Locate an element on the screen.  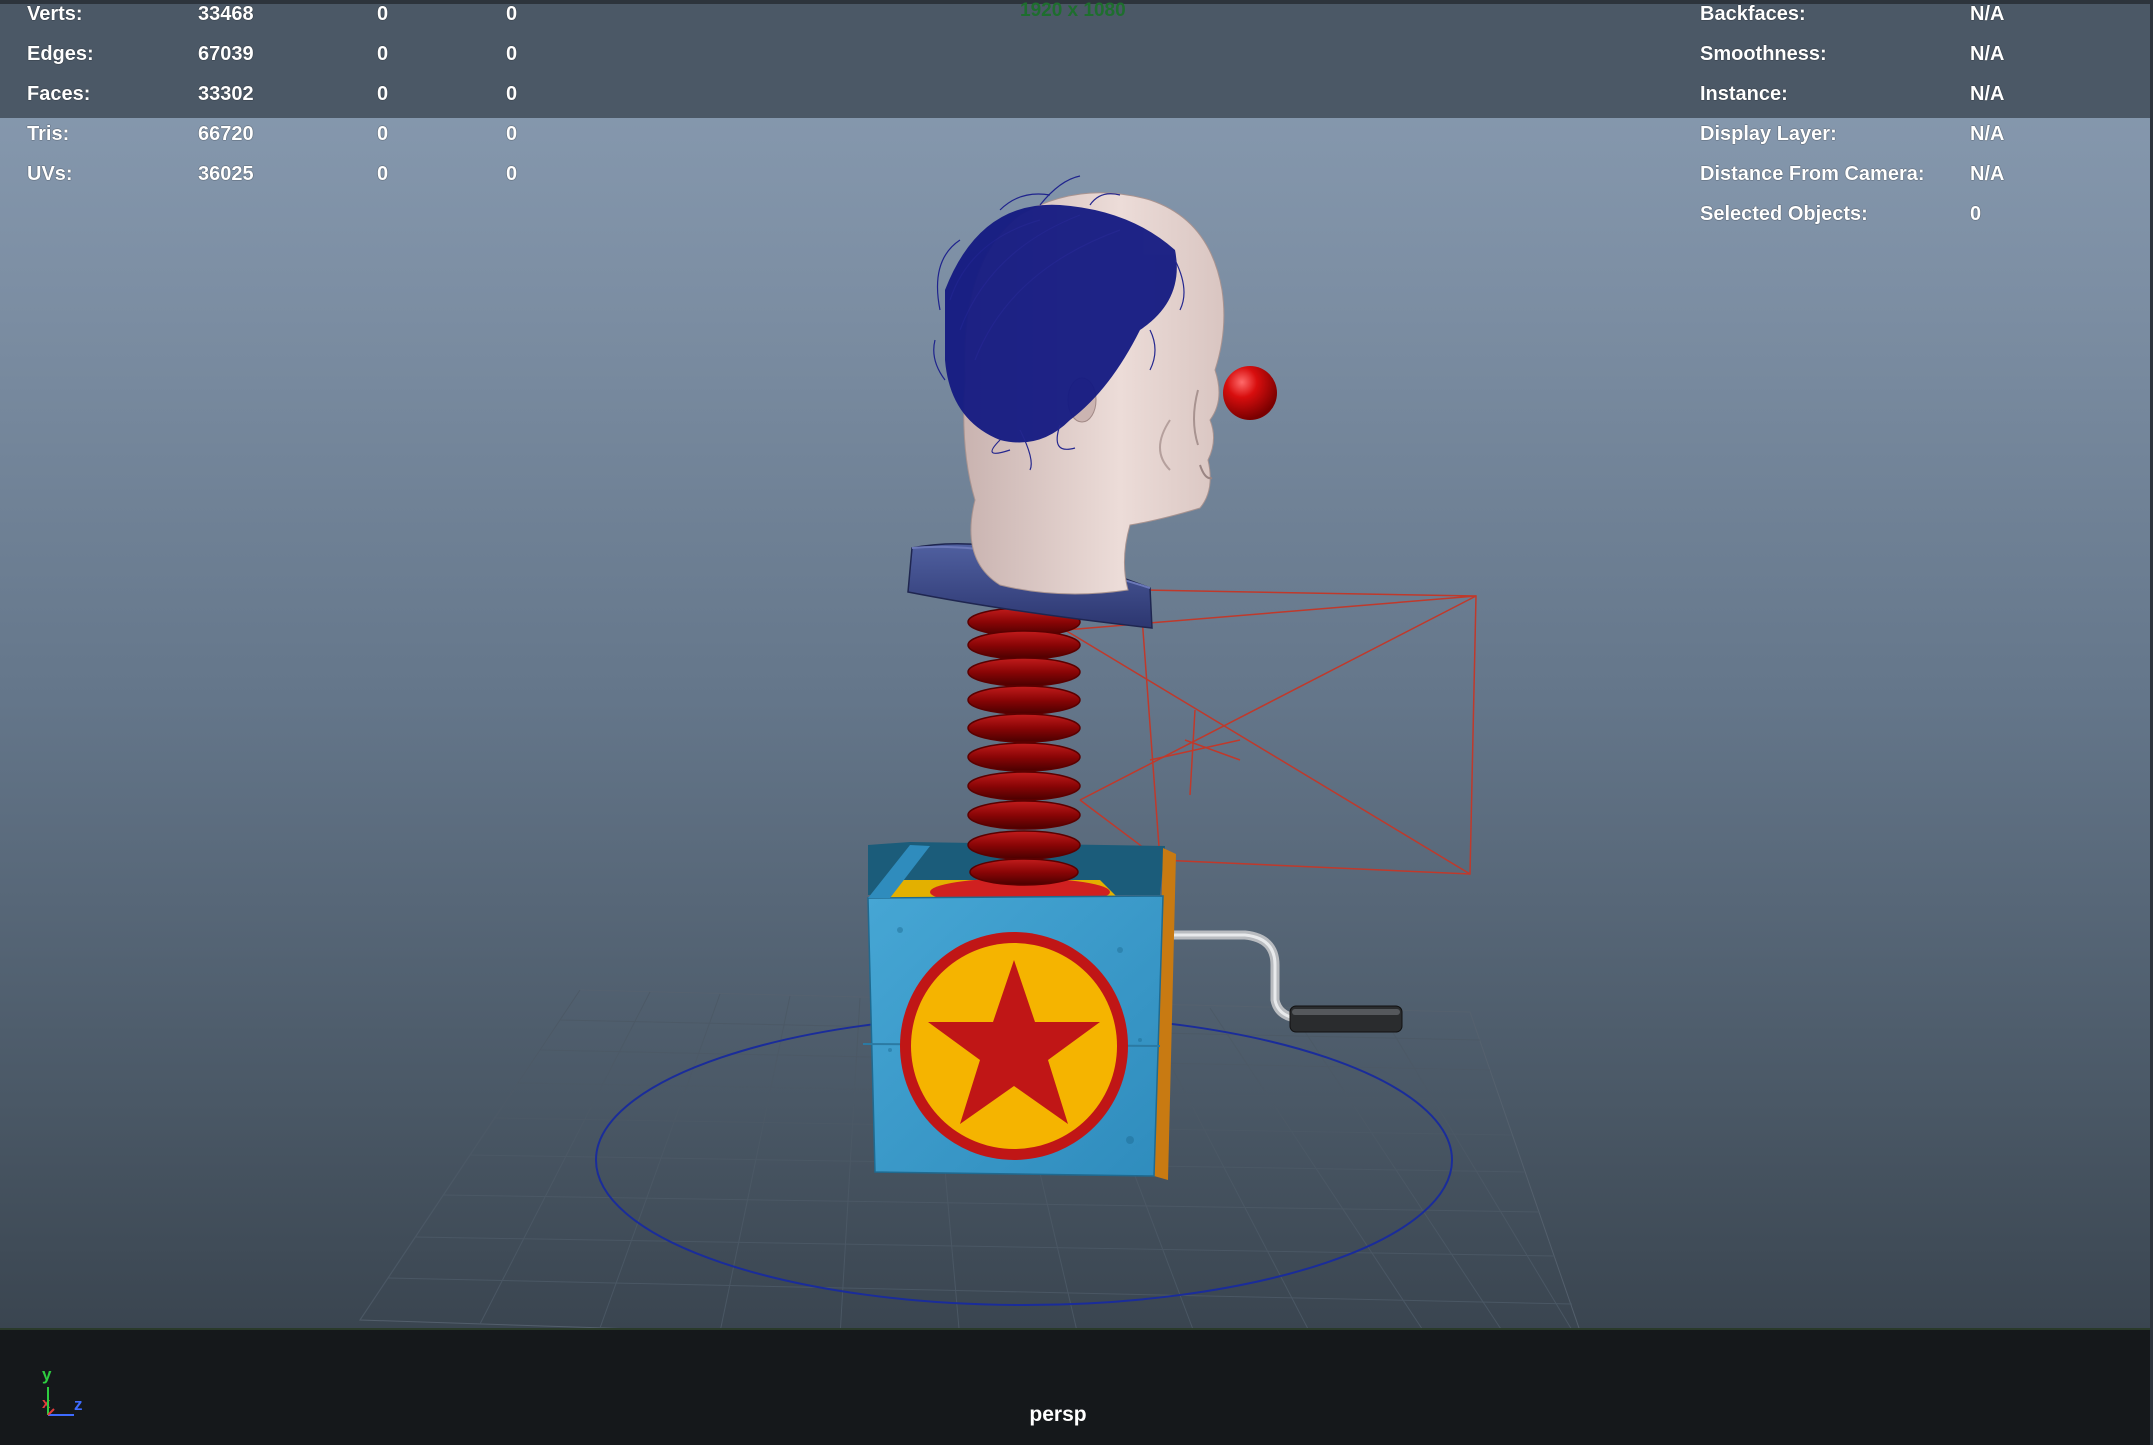
axis-gizmo-lines is located at coordinates (60, 1401).